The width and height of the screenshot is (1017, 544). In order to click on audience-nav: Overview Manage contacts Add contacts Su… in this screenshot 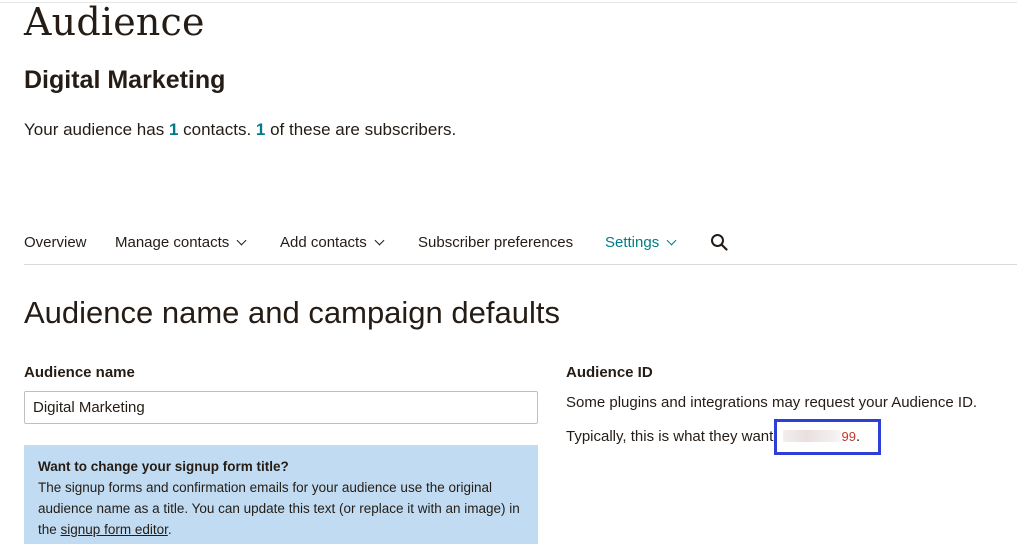, I will do `click(520, 246)`.